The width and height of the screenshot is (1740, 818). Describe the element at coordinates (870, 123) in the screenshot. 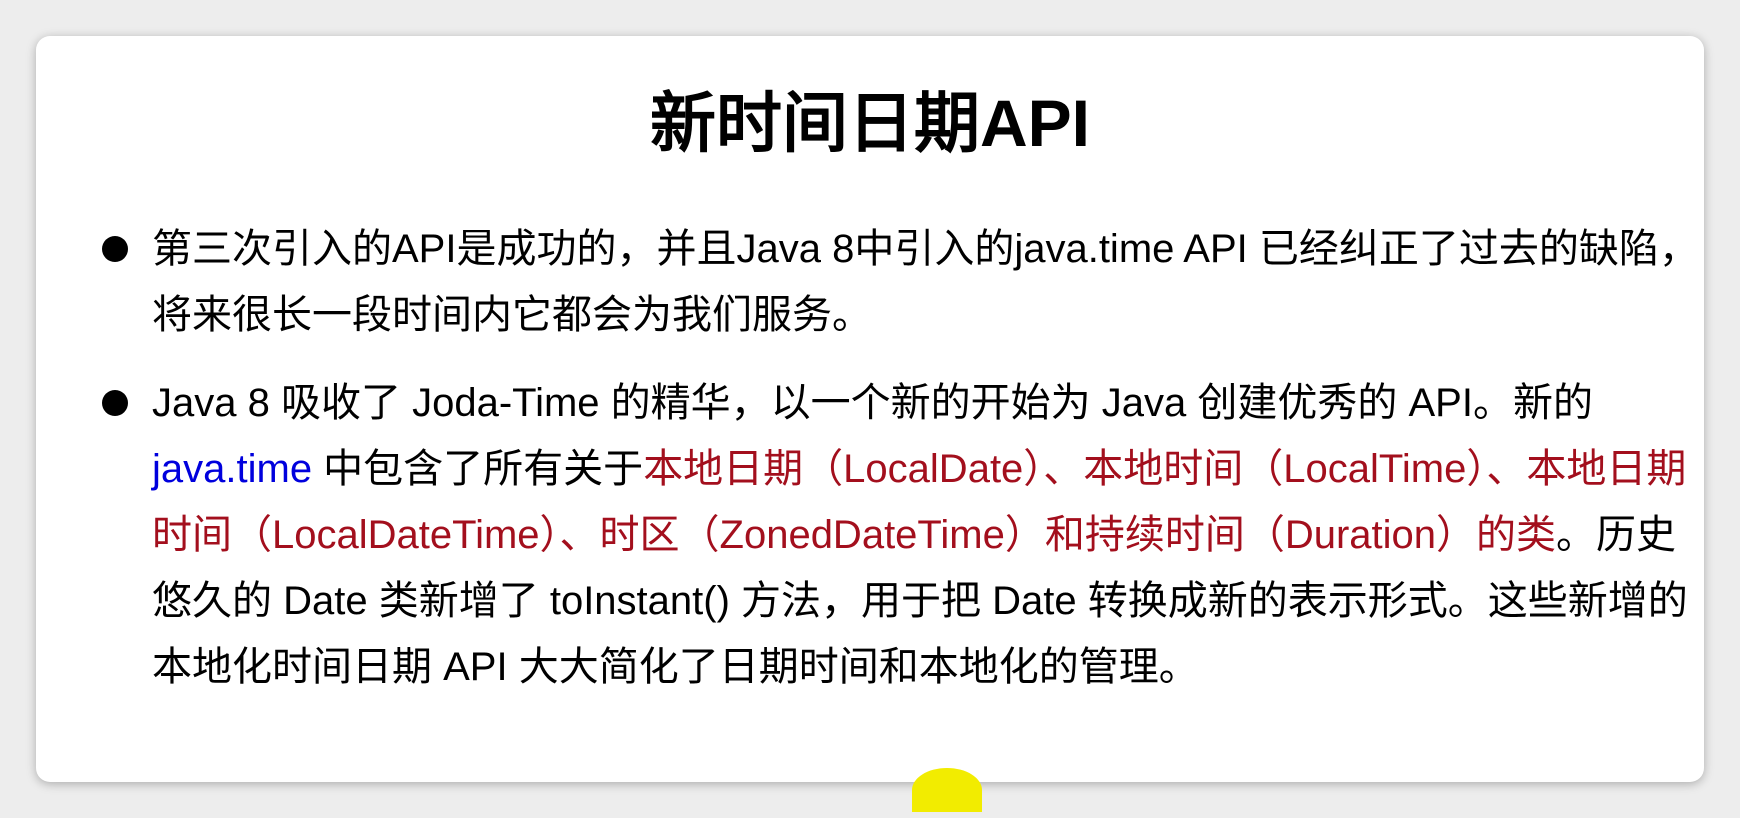

I see `slide-title: 新时间日期API` at that location.